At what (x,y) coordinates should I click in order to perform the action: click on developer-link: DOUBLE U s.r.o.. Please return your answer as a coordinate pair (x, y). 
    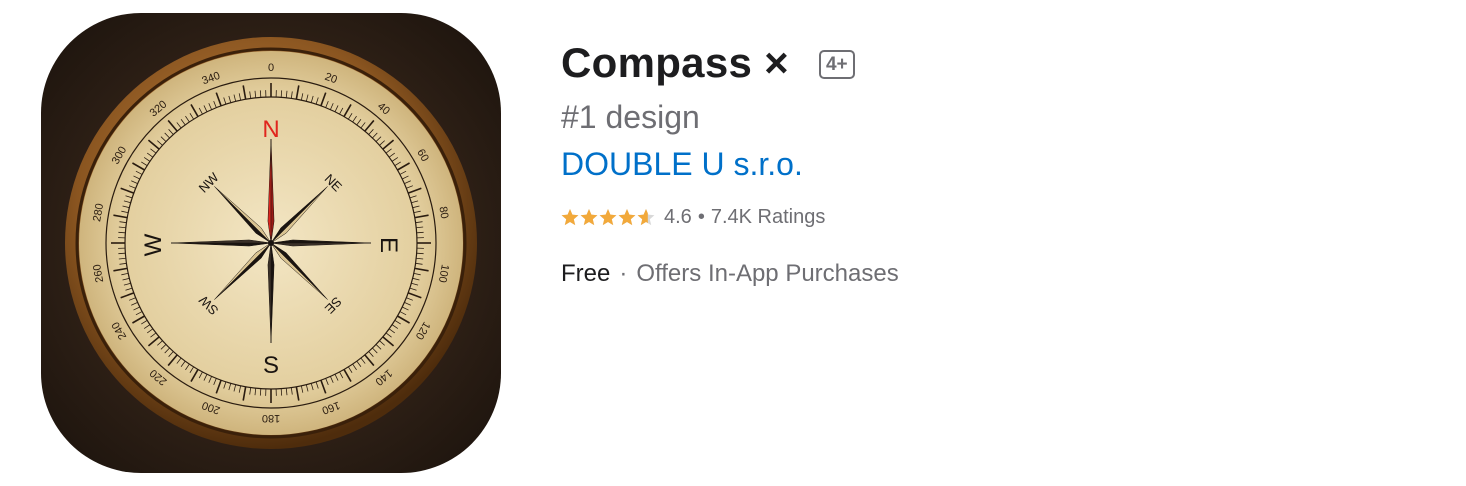
    Looking at the image, I should click on (682, 164).